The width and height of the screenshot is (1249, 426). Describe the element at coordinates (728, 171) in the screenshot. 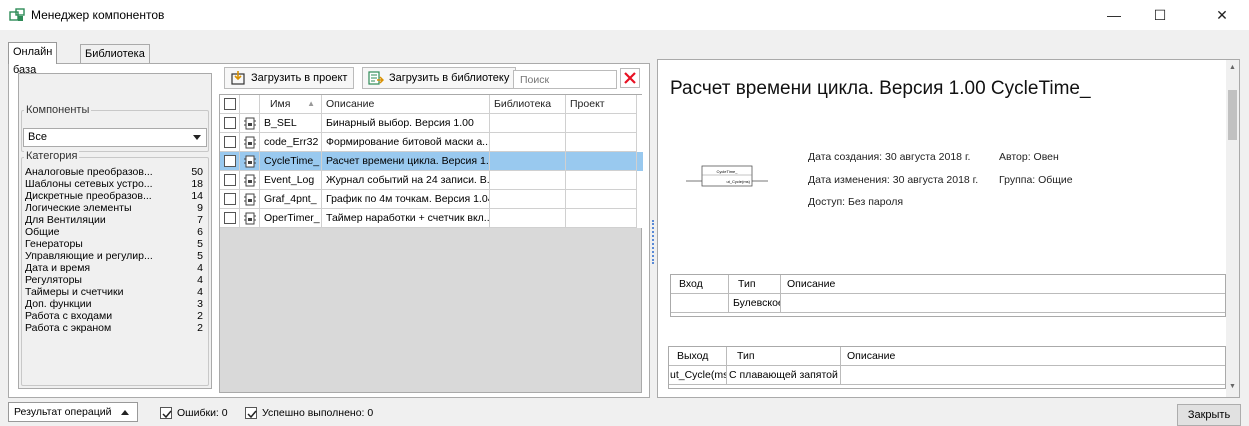

I see `block-title-text: CycleTime_` at that location.